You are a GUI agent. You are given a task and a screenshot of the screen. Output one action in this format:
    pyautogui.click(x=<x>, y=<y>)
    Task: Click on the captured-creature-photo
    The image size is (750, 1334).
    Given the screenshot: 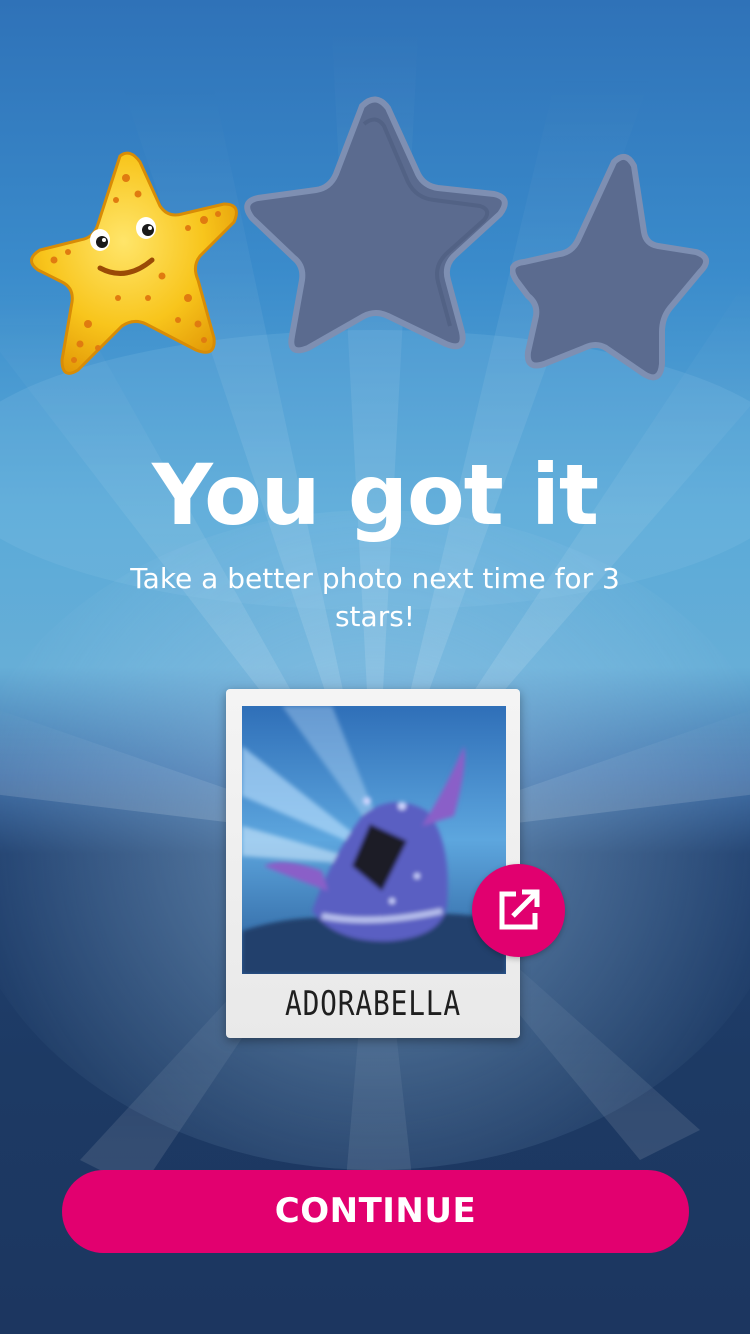 What is the action you would take?
    pyautogui.click(x=374, y=840)
    